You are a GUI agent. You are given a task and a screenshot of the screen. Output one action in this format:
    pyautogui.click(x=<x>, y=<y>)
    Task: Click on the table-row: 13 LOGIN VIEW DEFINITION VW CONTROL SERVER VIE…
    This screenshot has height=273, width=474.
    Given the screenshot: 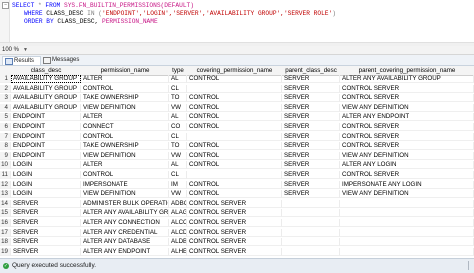 What is the action you would take?
    pyautogui.click(x=237, y=194)
    